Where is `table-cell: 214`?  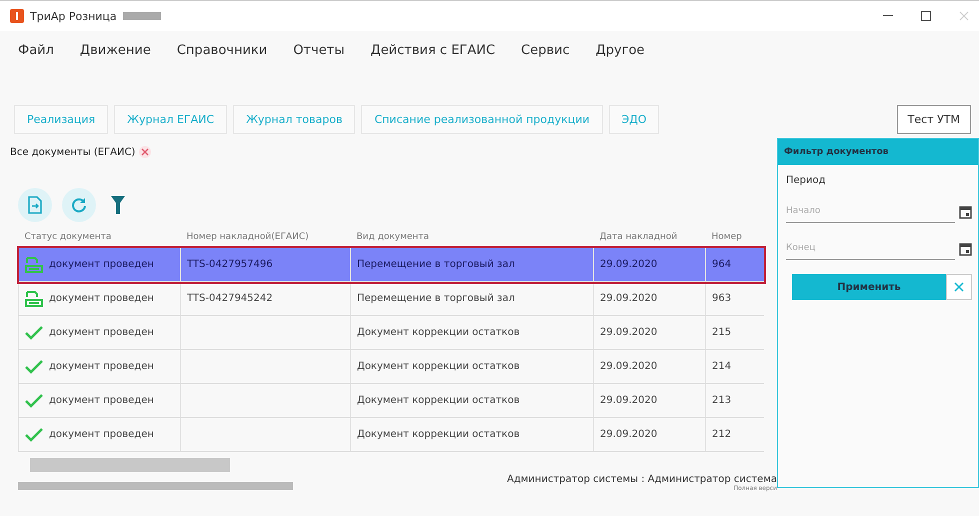
table-cell: 214 is located at coordinates (722, 366).